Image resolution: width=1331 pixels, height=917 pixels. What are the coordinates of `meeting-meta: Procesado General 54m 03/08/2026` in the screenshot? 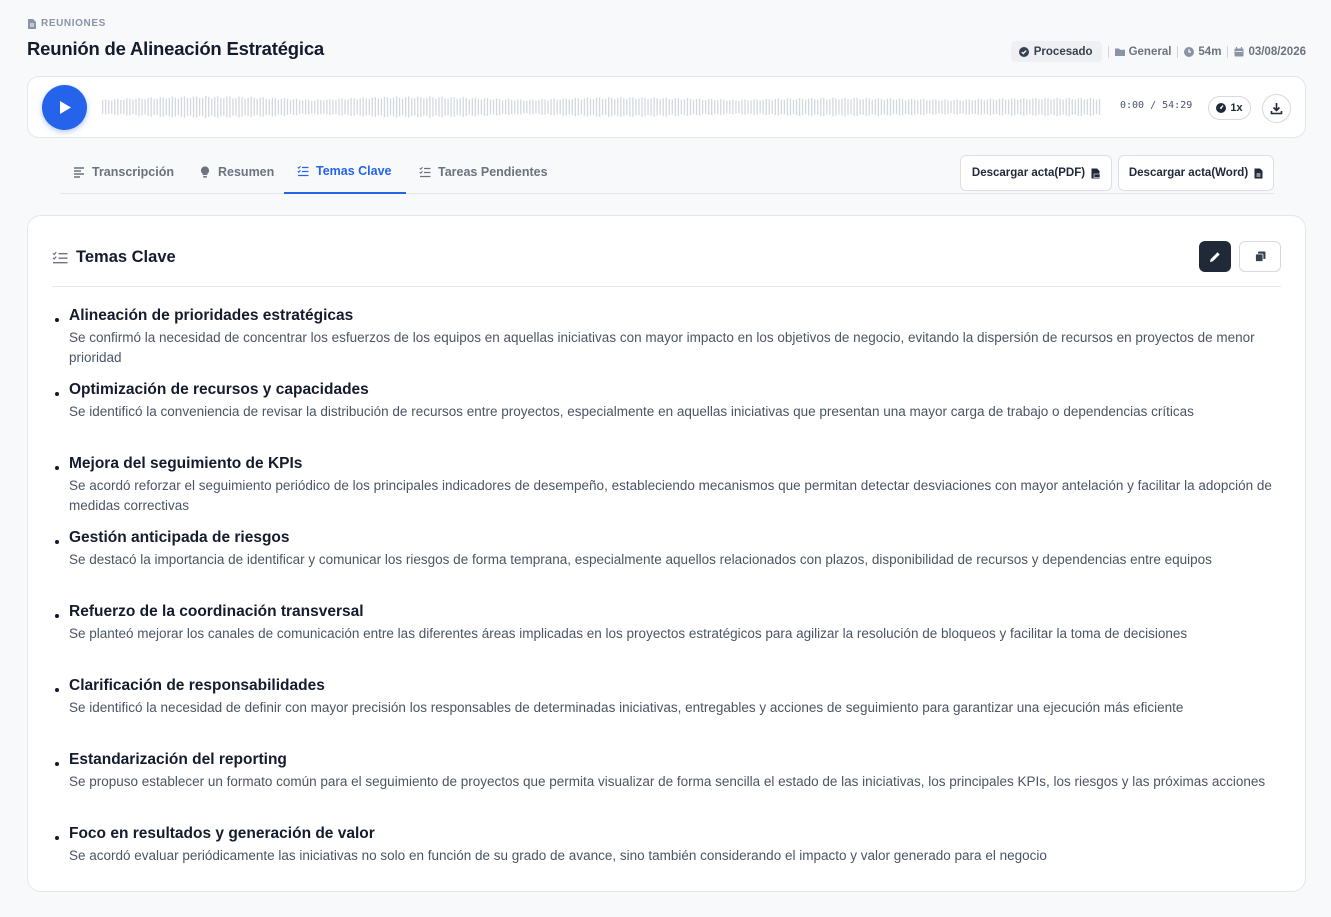 It's located at (1158, 51).